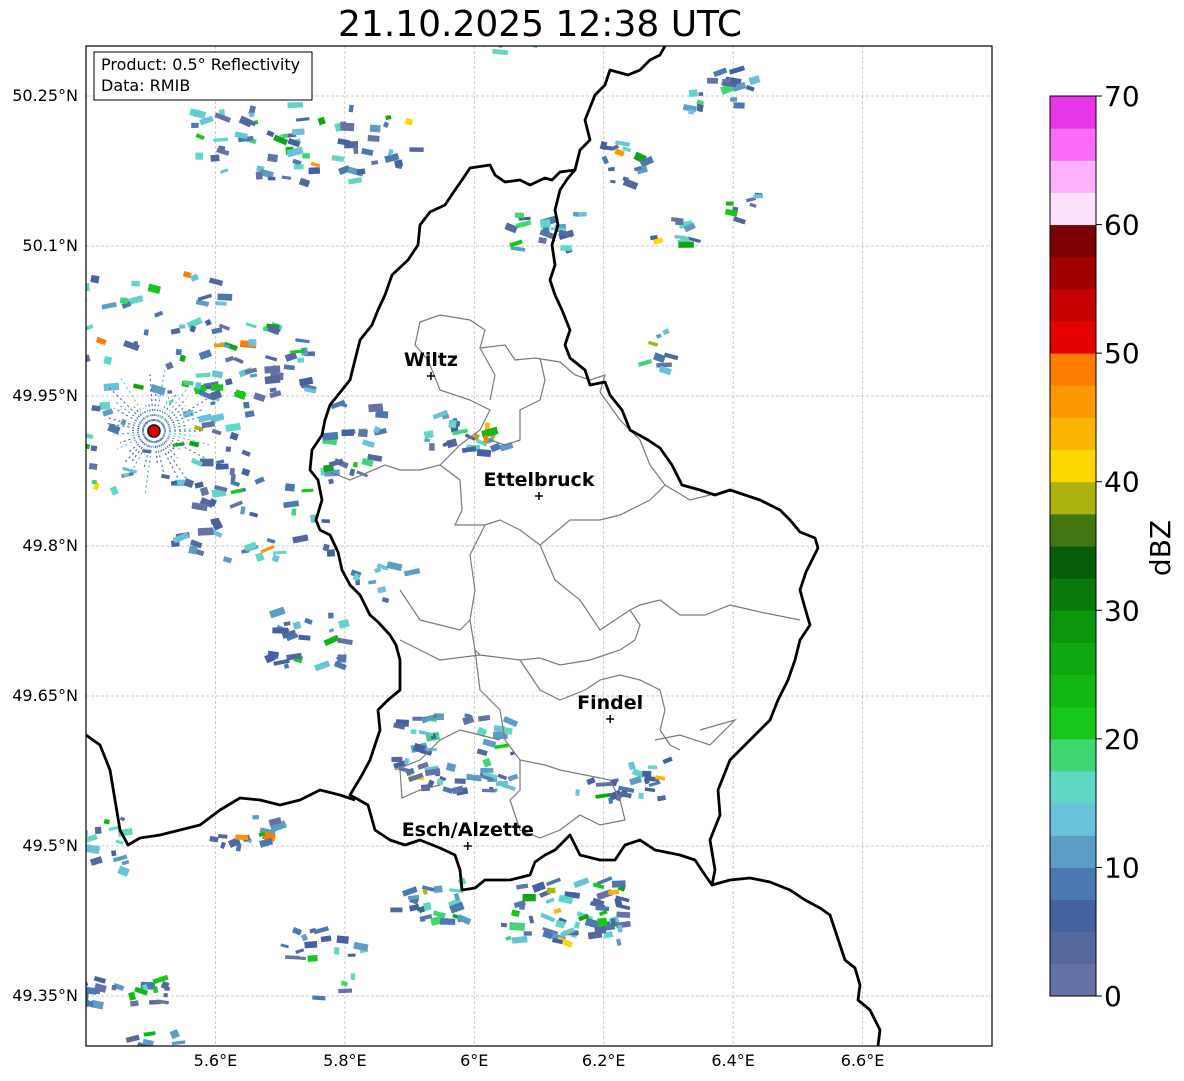  Describe the element at coordinates (1122, 482) in the screenshot. I see `colorbar-tick-label: 40` at that location.